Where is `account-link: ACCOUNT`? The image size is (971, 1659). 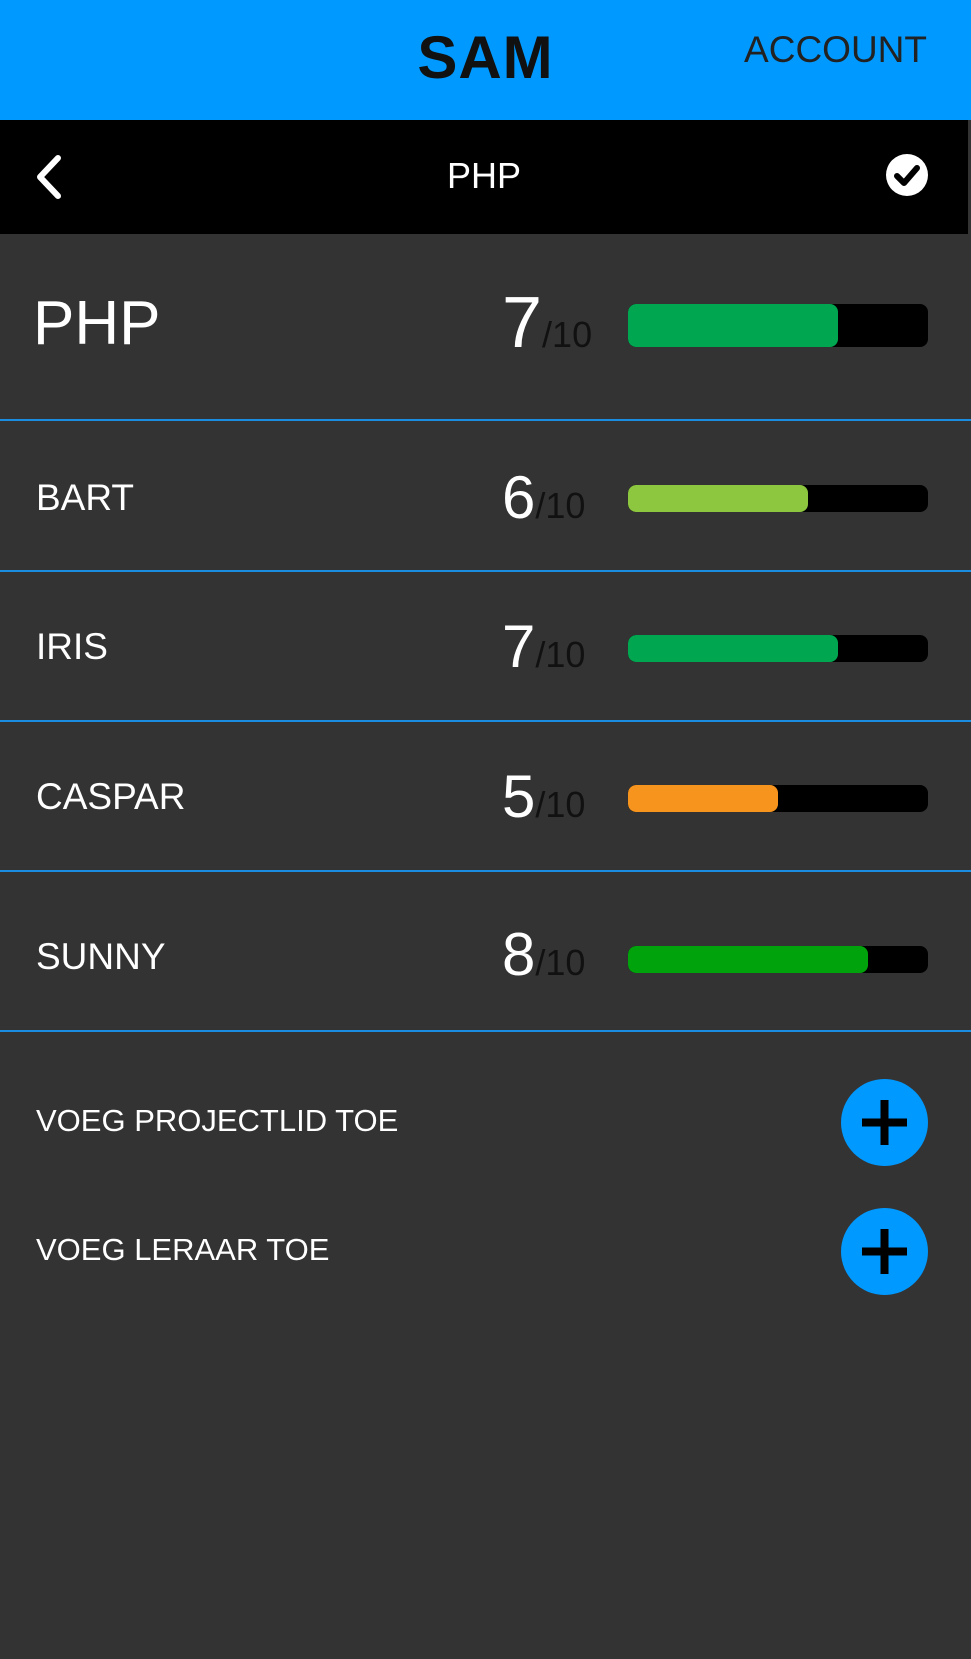 account-link: ACCOUNT is located at coordinates (835, 50).